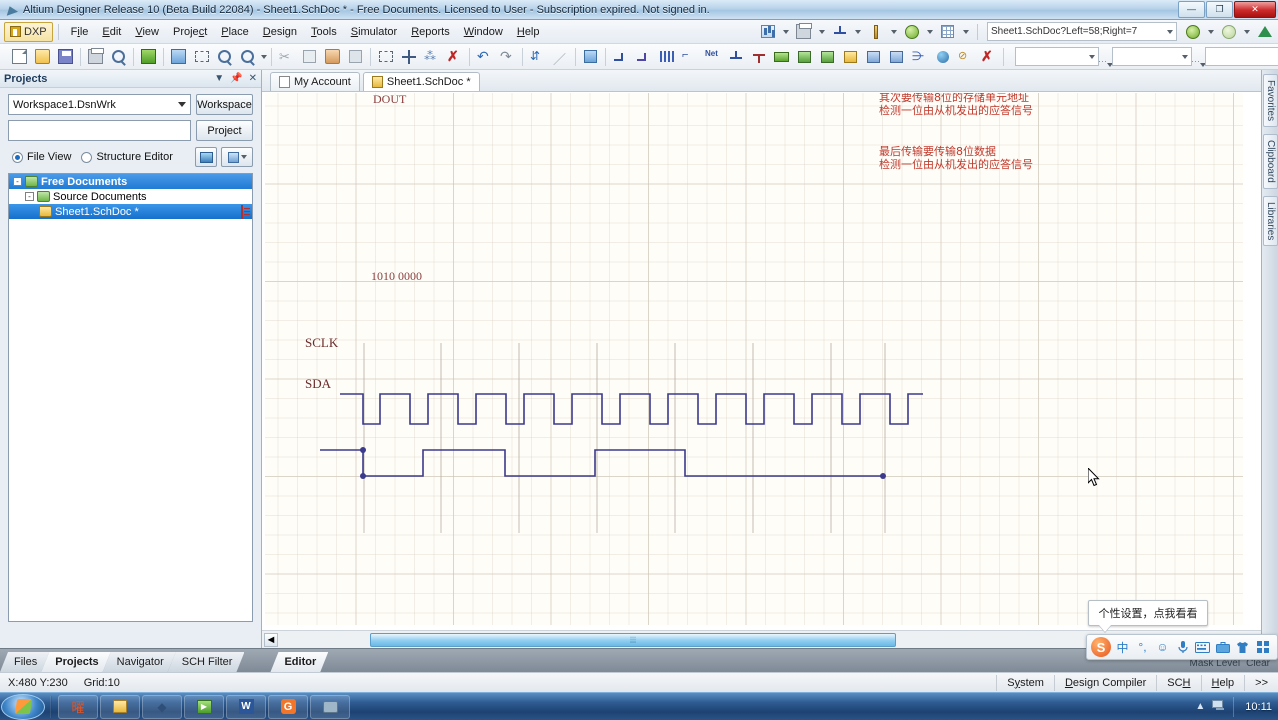  Describe the element at coordinates (271, 639) in the screenshot. I see `scroll-left-arrow: ◄` at that location.